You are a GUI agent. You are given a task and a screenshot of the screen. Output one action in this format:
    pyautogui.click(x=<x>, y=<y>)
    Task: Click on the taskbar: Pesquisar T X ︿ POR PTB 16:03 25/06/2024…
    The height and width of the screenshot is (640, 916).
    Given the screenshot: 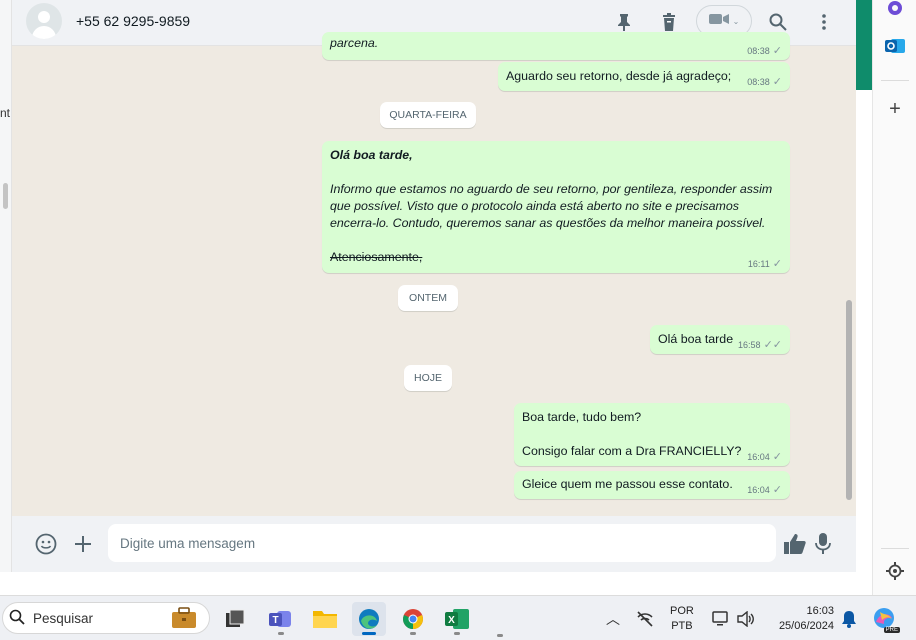 What is the action you would take?
    pyautogui.click(x=458, y=617)
    